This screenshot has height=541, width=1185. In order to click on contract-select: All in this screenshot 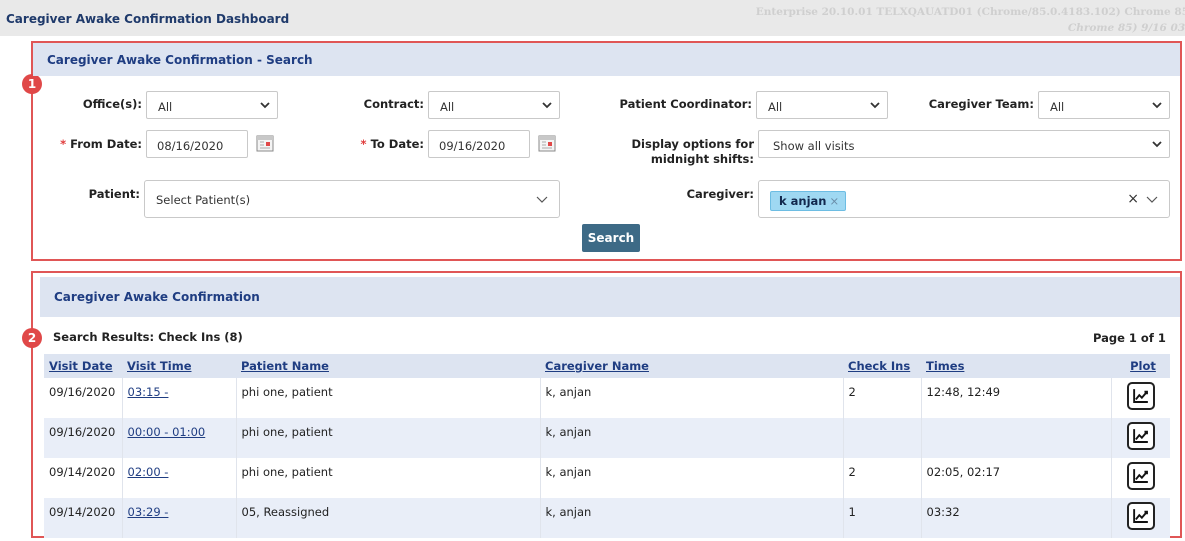, I will do `click(494, 105)`.